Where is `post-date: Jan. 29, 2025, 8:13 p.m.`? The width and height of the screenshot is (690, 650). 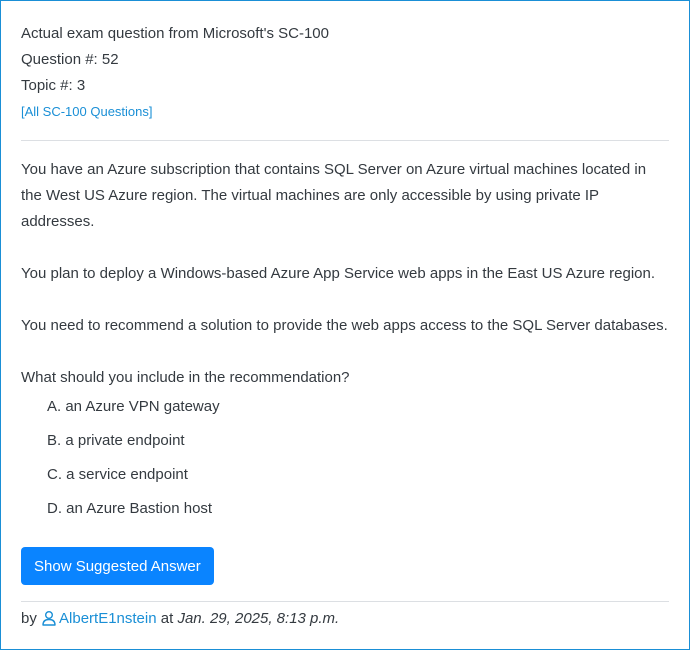 post-date: Jan. 29, 2025, 8:13 p.m. is located at coordinates (258, 618).